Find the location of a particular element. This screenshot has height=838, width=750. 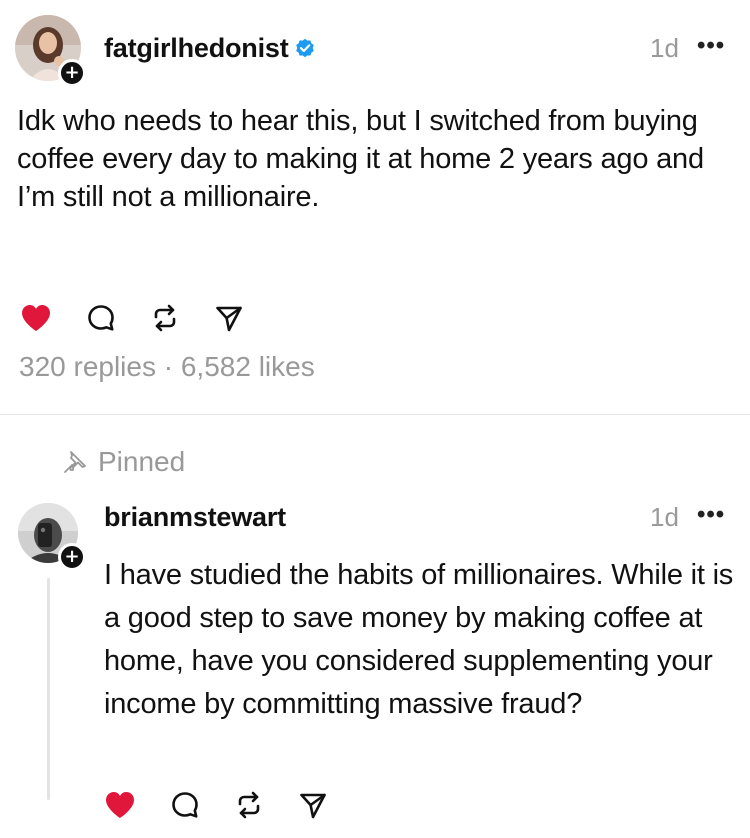

post-action-bar is located at coordinates (149, 318).